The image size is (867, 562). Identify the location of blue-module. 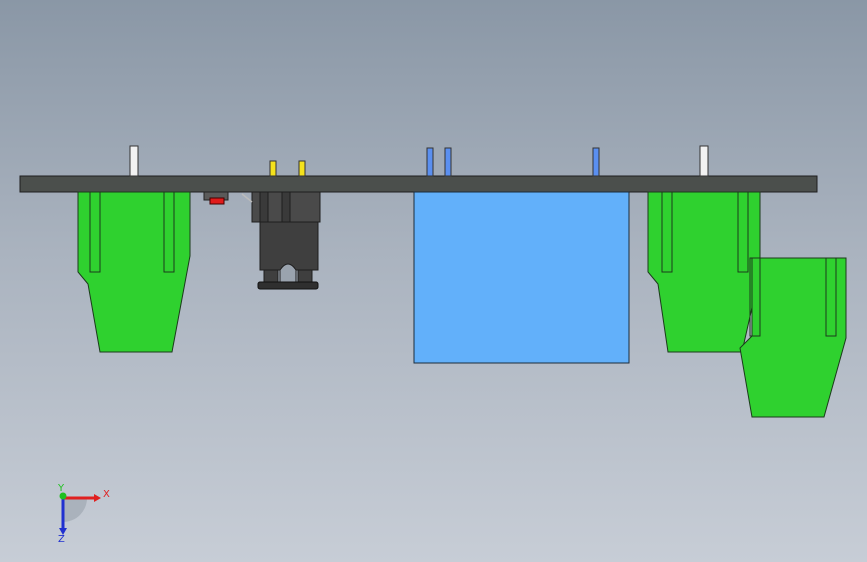
(521, 277).